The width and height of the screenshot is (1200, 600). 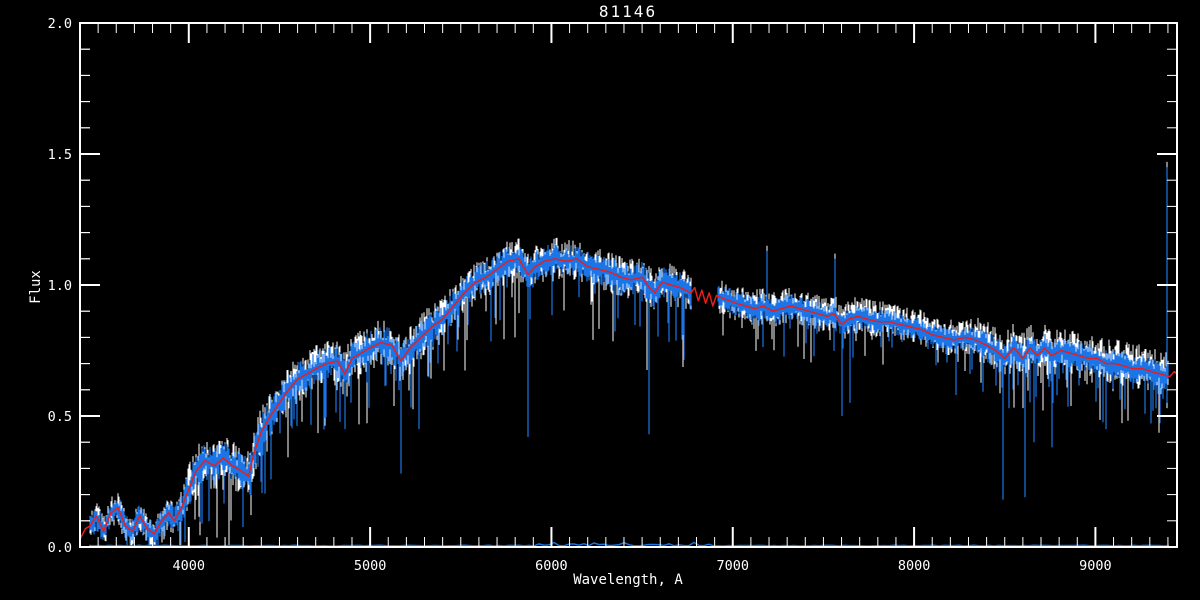 I want to click on x-tick-label: 8000, so click(x=914, y=566).